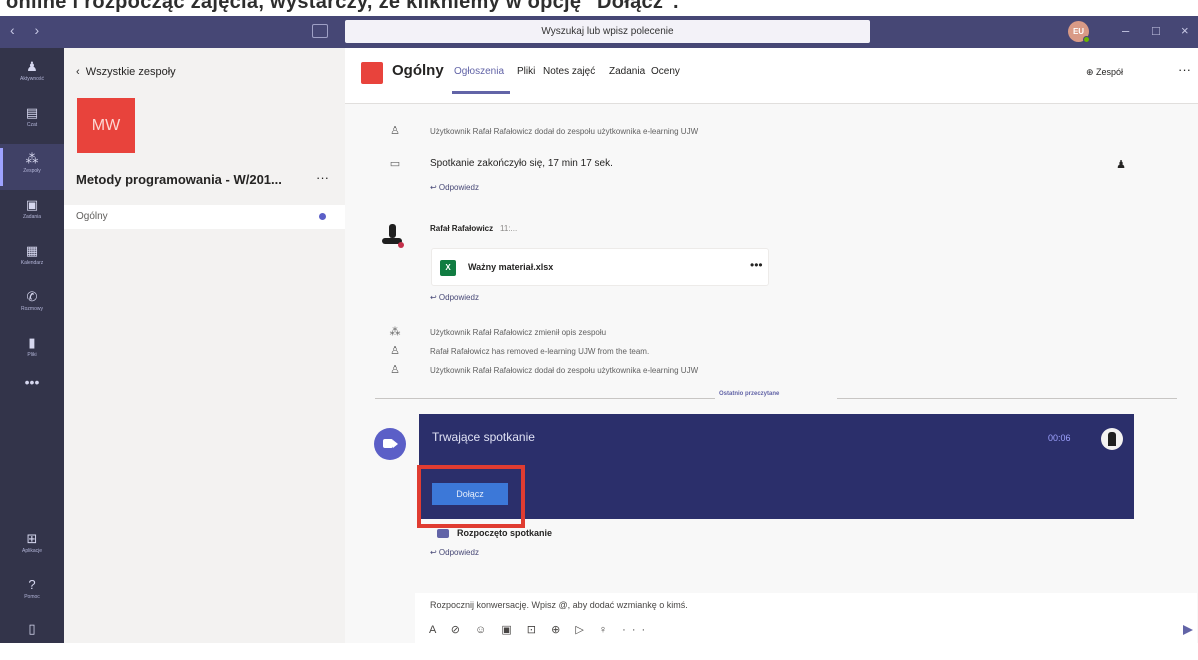 This screenshot has width=1198, height=660. Describe the element at coordinates (390, 444) in the screenshot. I see `video-camera-icon` at that location.